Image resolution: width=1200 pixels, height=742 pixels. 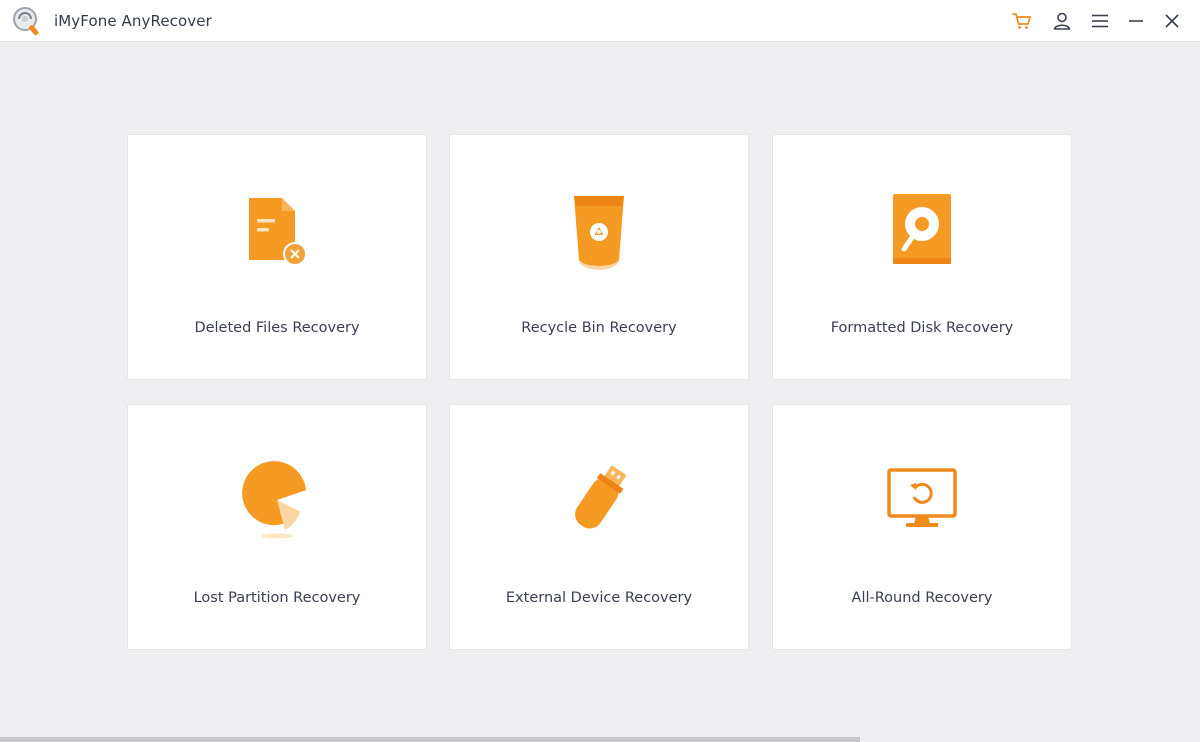 I want to click on account-button, so click(x=1062, y=21).